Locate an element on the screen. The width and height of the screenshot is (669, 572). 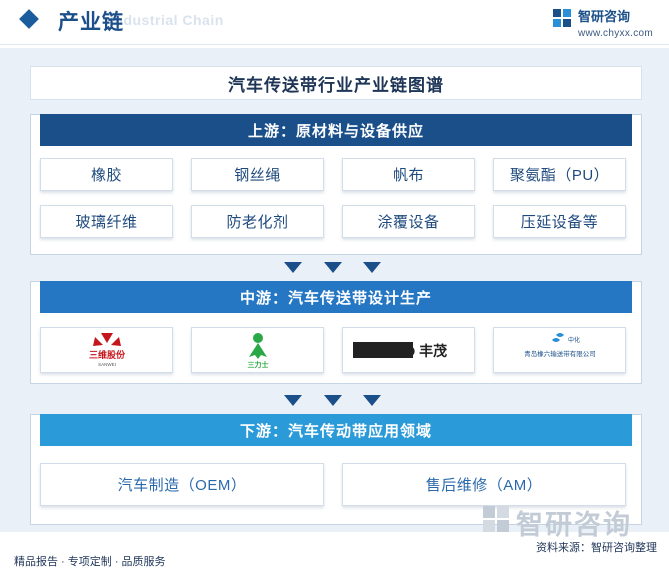
company-logo-sanwei: 三维股份 SANWEI is located at coordinates (106, 350).